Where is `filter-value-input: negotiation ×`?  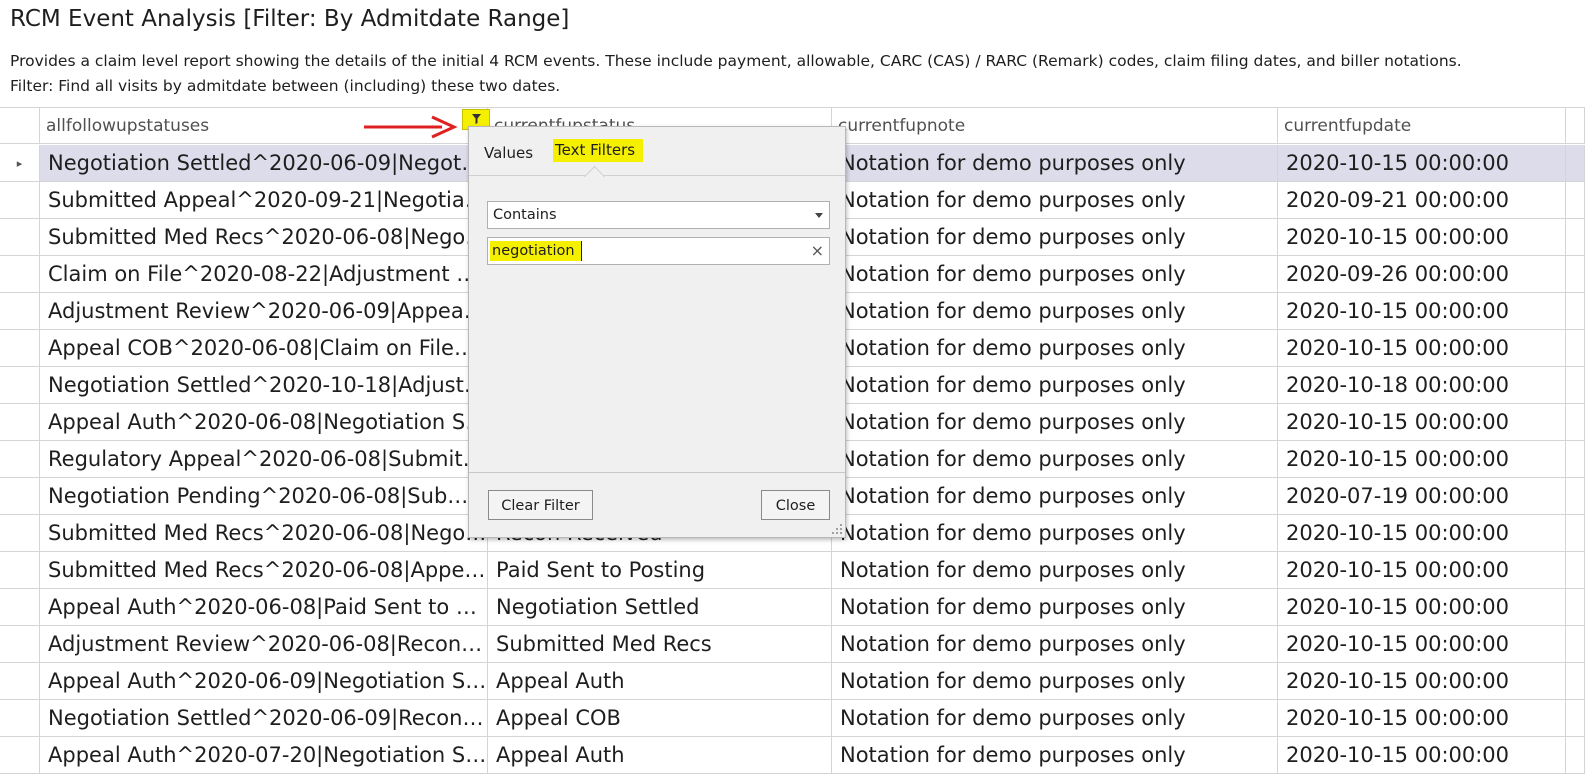 filter-value-input: negotiation × is located at coordinates (658, 251).